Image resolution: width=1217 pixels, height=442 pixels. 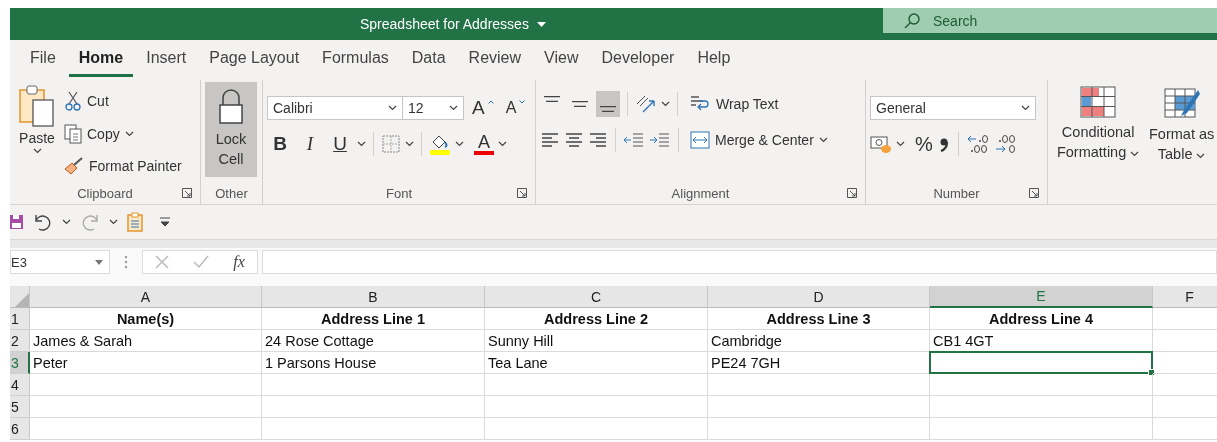 What do you see at coordinates (1041, 341) in the screenshot?
I see `table-cell: CB1 4GT` at bounding box center [1041, 341].